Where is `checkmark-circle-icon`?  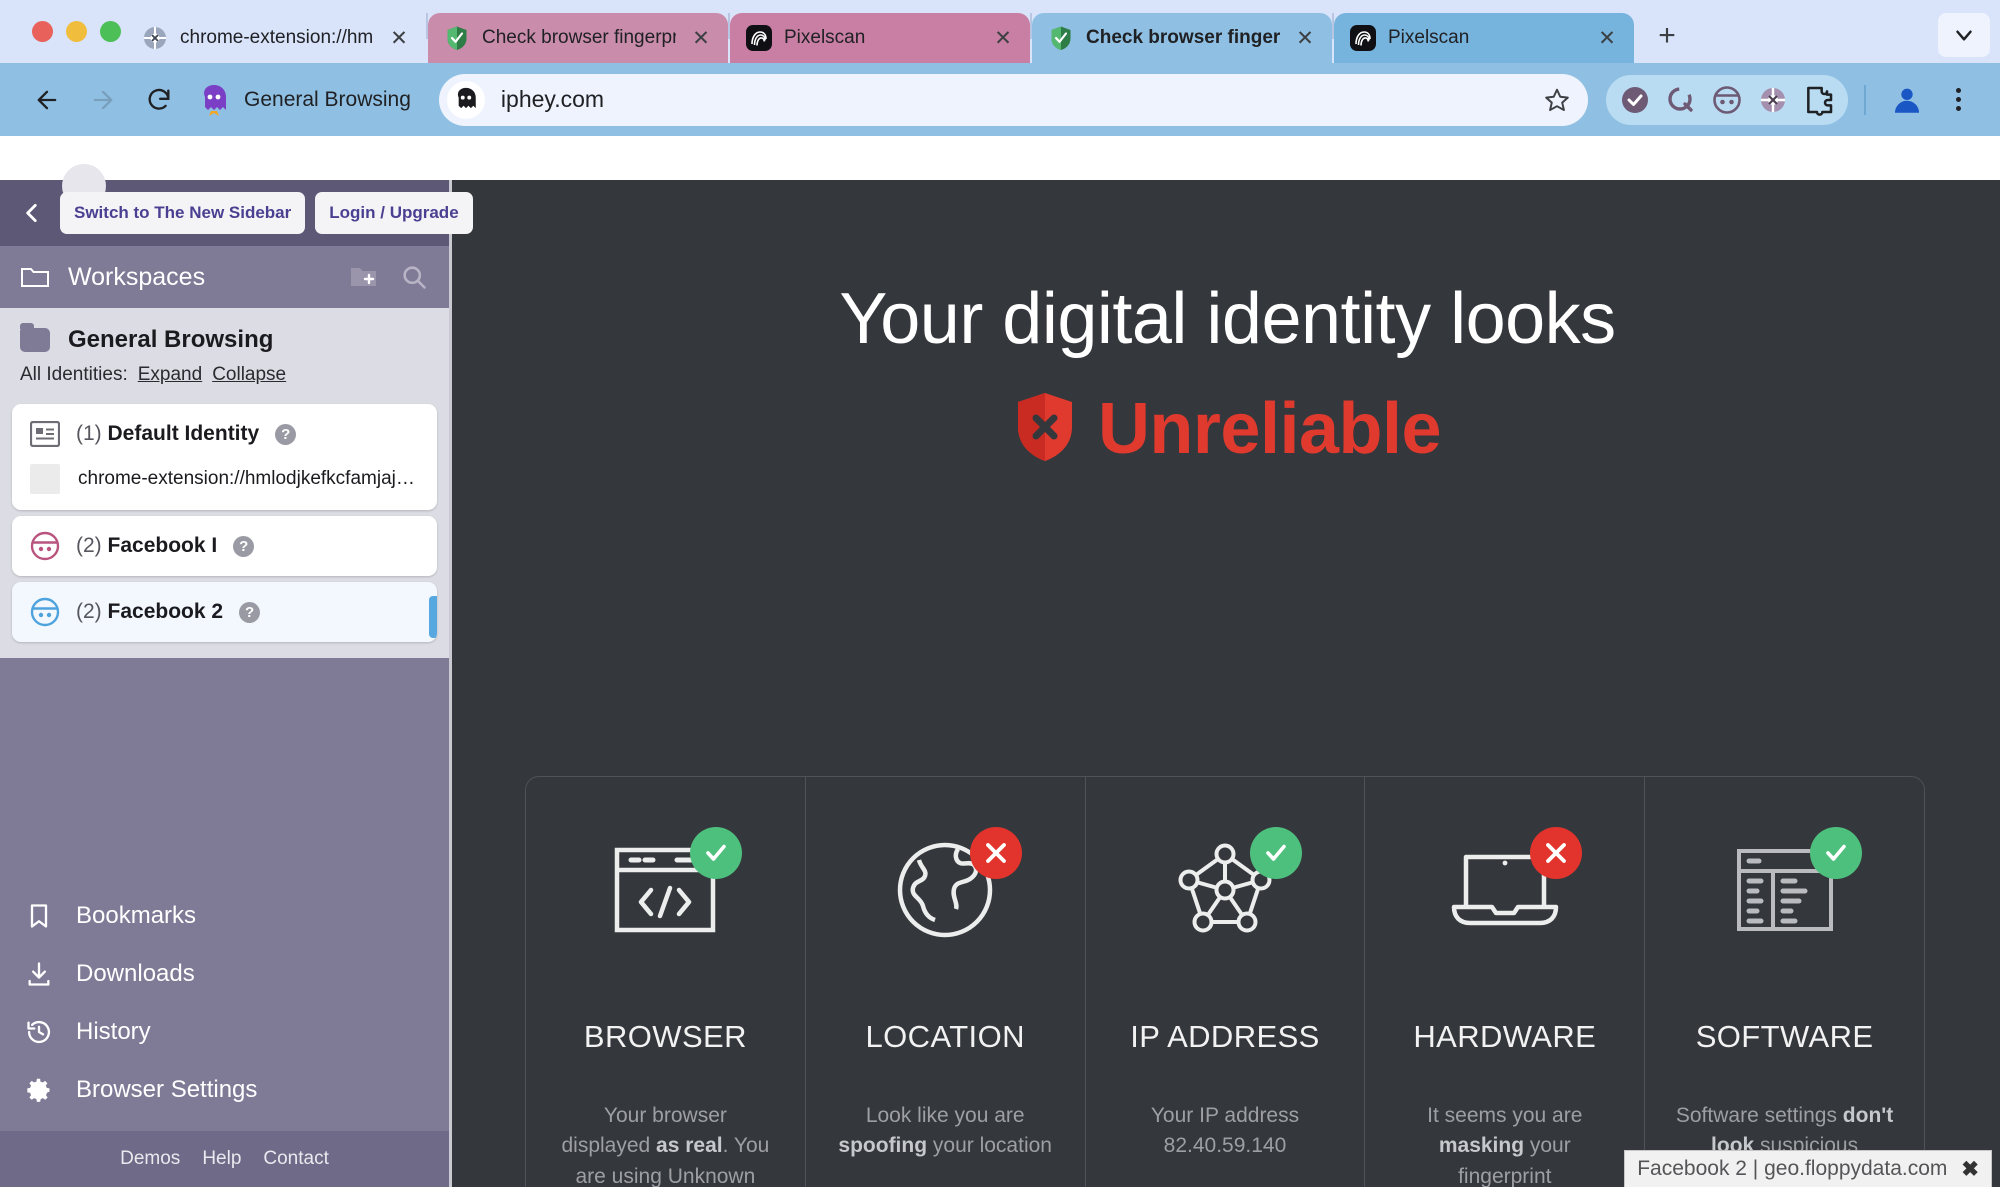 checkmark-circle-icon is located at coordinates (1635, 100).